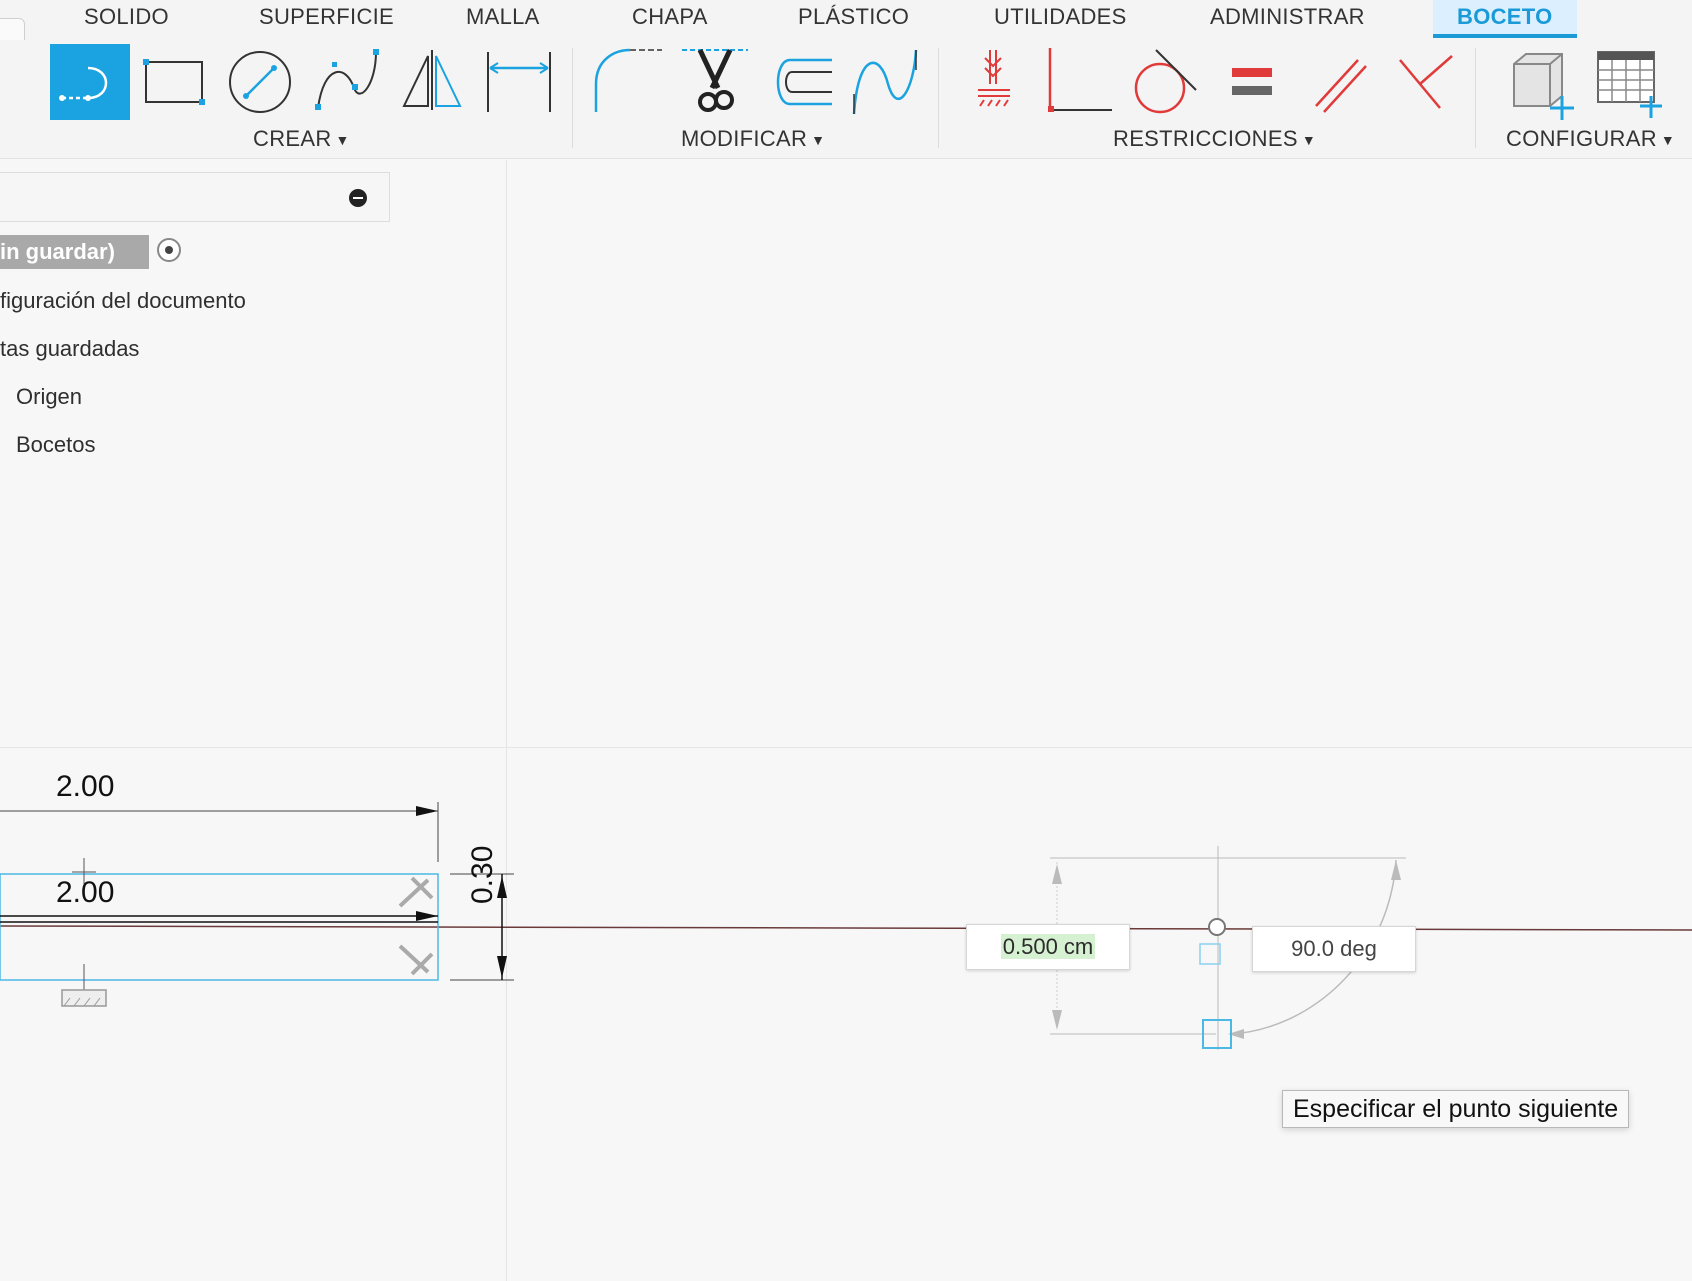 This screenshot has height=1281, width=1692. Describe the element at coordinates (714, 82) in the screenshot. I see `trim-icon` at that location.